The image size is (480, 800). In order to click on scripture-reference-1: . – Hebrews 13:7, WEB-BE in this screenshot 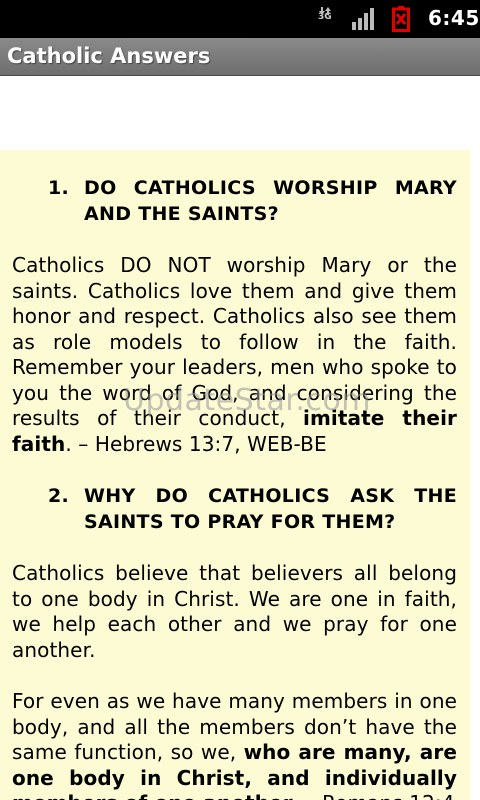, I will do `click(196, 443)`.